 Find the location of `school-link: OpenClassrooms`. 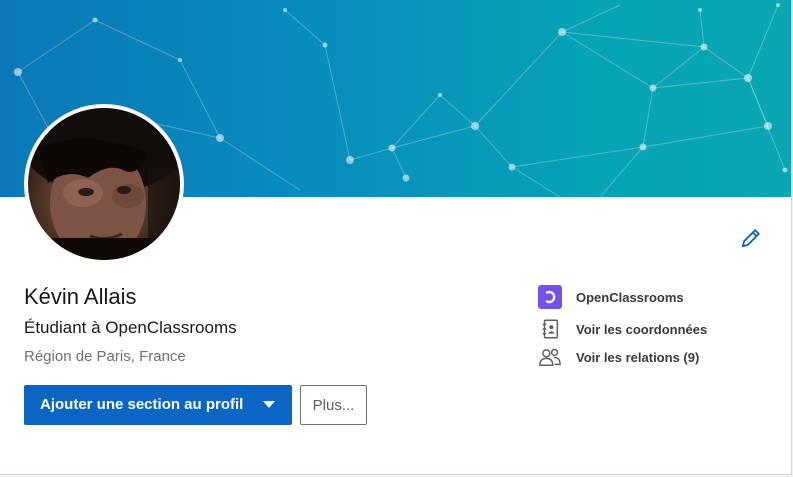

school-link: OpenClassrooms is located at coordinates (611, 297).